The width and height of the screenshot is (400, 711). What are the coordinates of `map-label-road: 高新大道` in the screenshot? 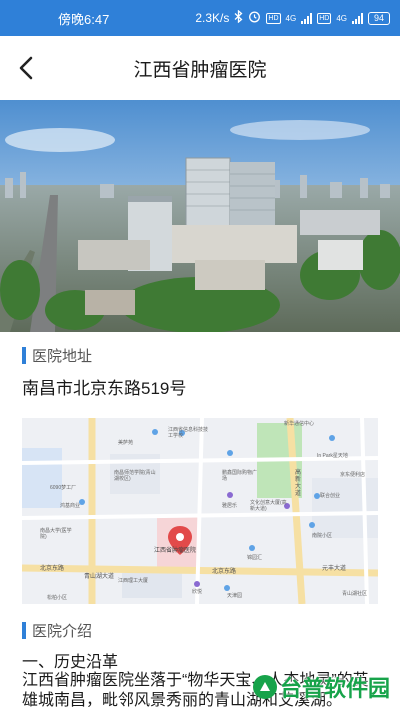 It's located at (298, 483).